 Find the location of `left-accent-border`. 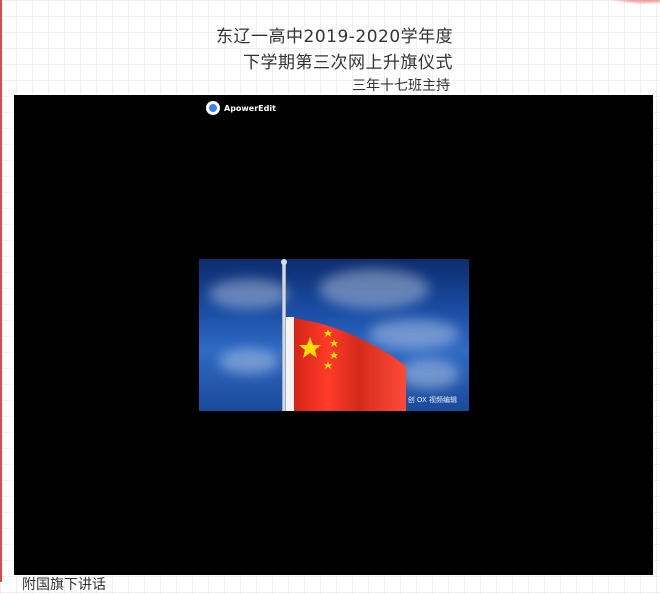

left-accent-border is located at coordinates (1, 291).